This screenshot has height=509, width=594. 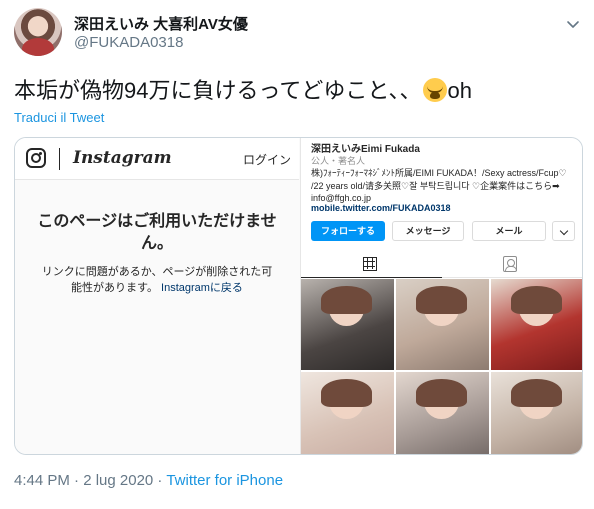 I want to click on message-button: メッセージ, so click(x=428, y=231).